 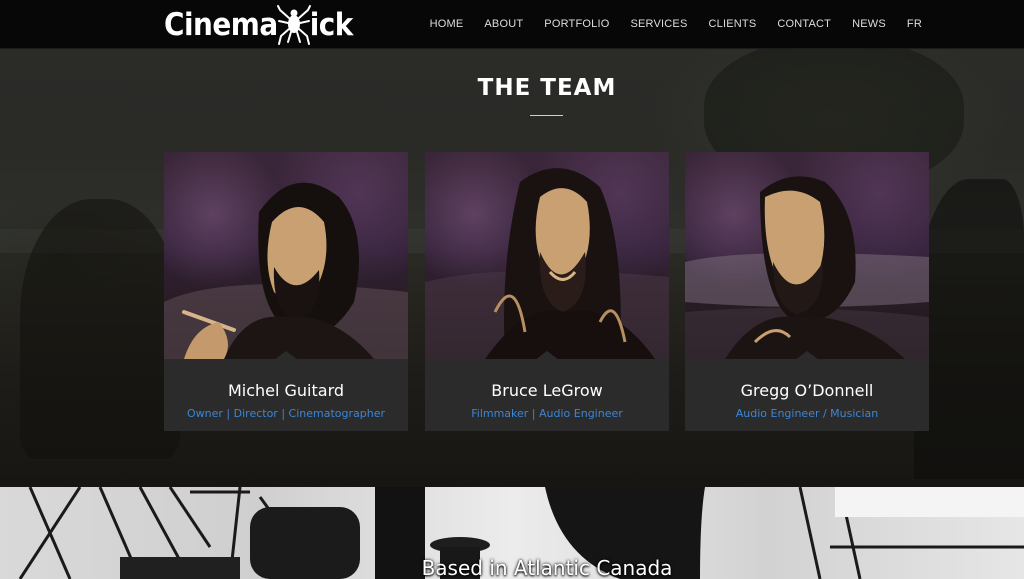 I want to click on nav-services: SERVICES, so click(x=658, y=24).